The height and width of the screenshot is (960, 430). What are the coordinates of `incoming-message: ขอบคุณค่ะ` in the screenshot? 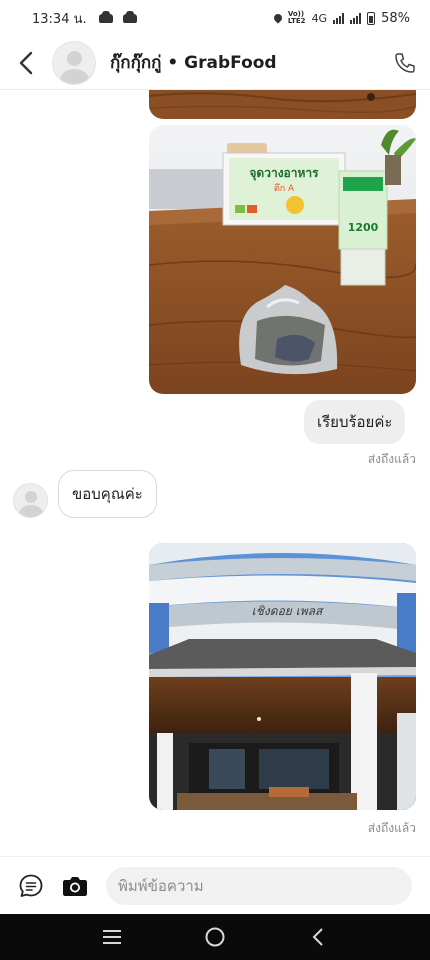 It's located at (107, 494).